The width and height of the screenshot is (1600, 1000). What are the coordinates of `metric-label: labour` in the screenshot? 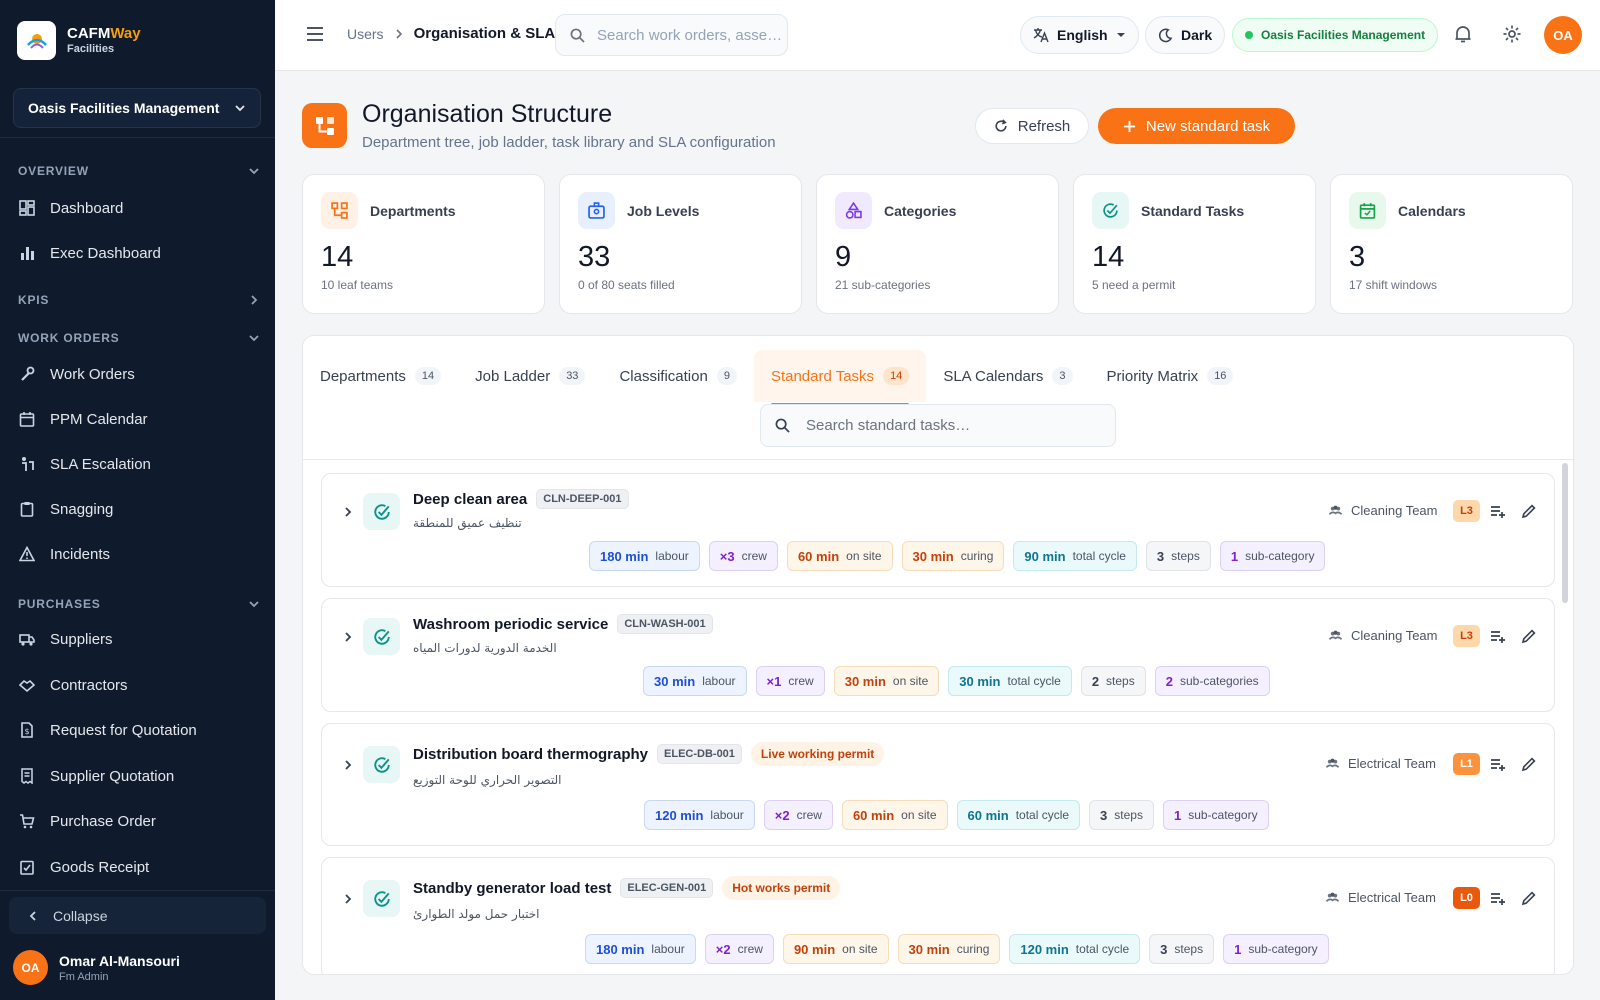 It's located at (672, 556).